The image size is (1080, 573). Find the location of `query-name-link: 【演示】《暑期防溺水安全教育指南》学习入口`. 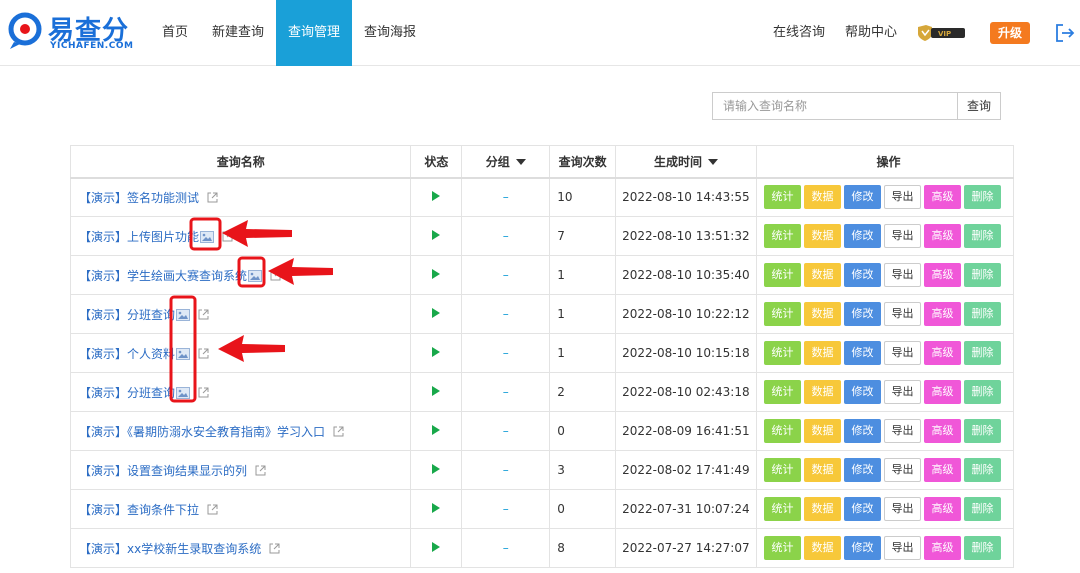

query-name-link: 【演示】《暑期防溺水安全教育指南》学习入口 is located at coordinates (202, 432).